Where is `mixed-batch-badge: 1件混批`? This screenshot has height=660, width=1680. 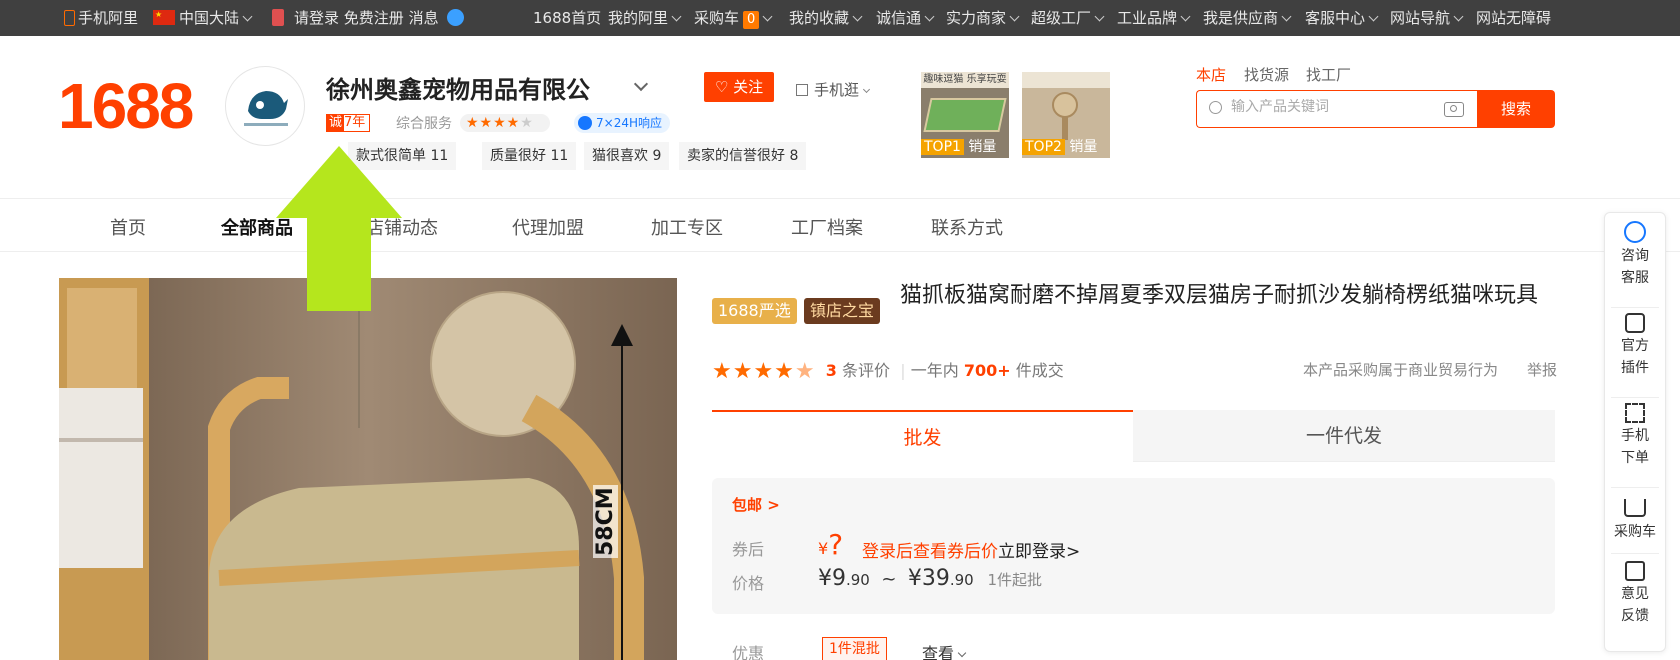
mixed-batch-badge: 1件混批 is located at coordinates (854, 648).